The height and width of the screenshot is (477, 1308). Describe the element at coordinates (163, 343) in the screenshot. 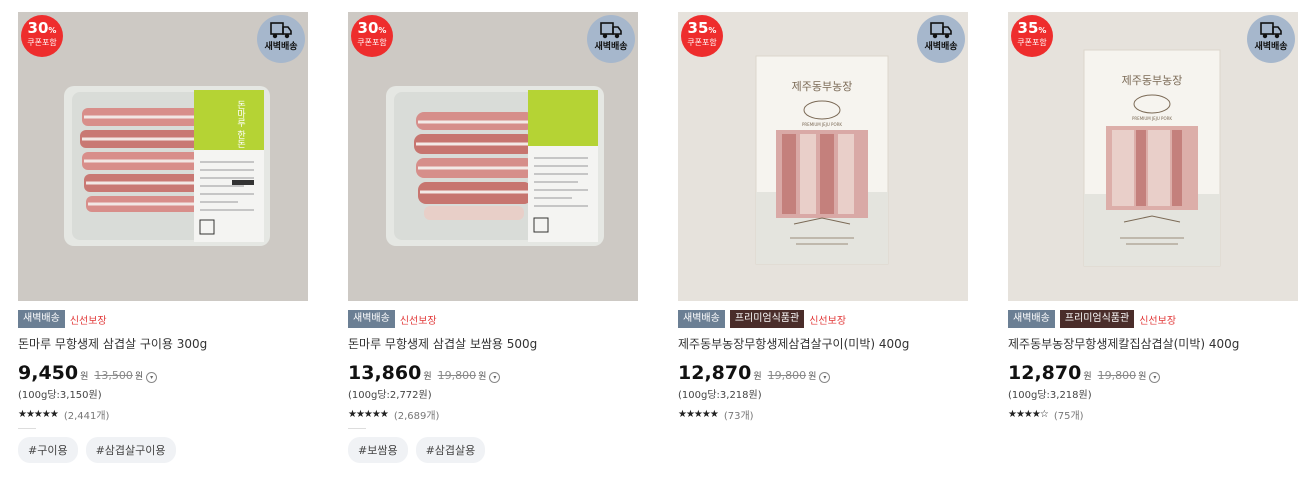

I see `product-name: 돈마루 무항생제 삼겹살 구이용 300g` at that location.